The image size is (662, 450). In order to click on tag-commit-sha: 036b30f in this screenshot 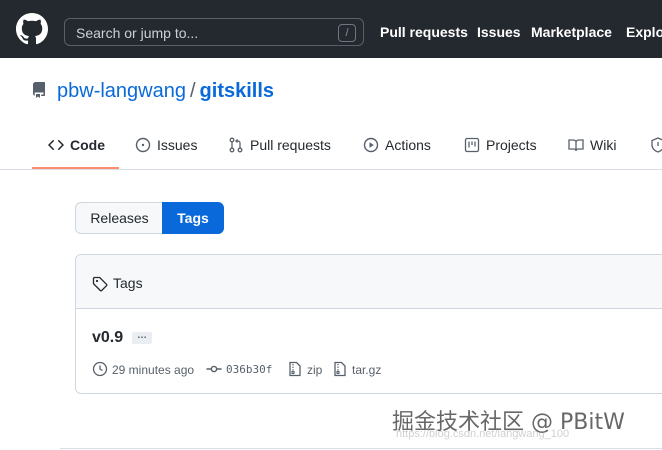, I will do `click(249, 369)`.